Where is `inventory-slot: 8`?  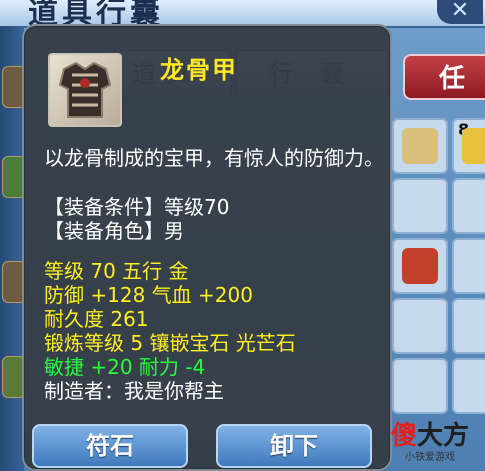 inventory-slot: 8 is located at coordinates (468, 146).